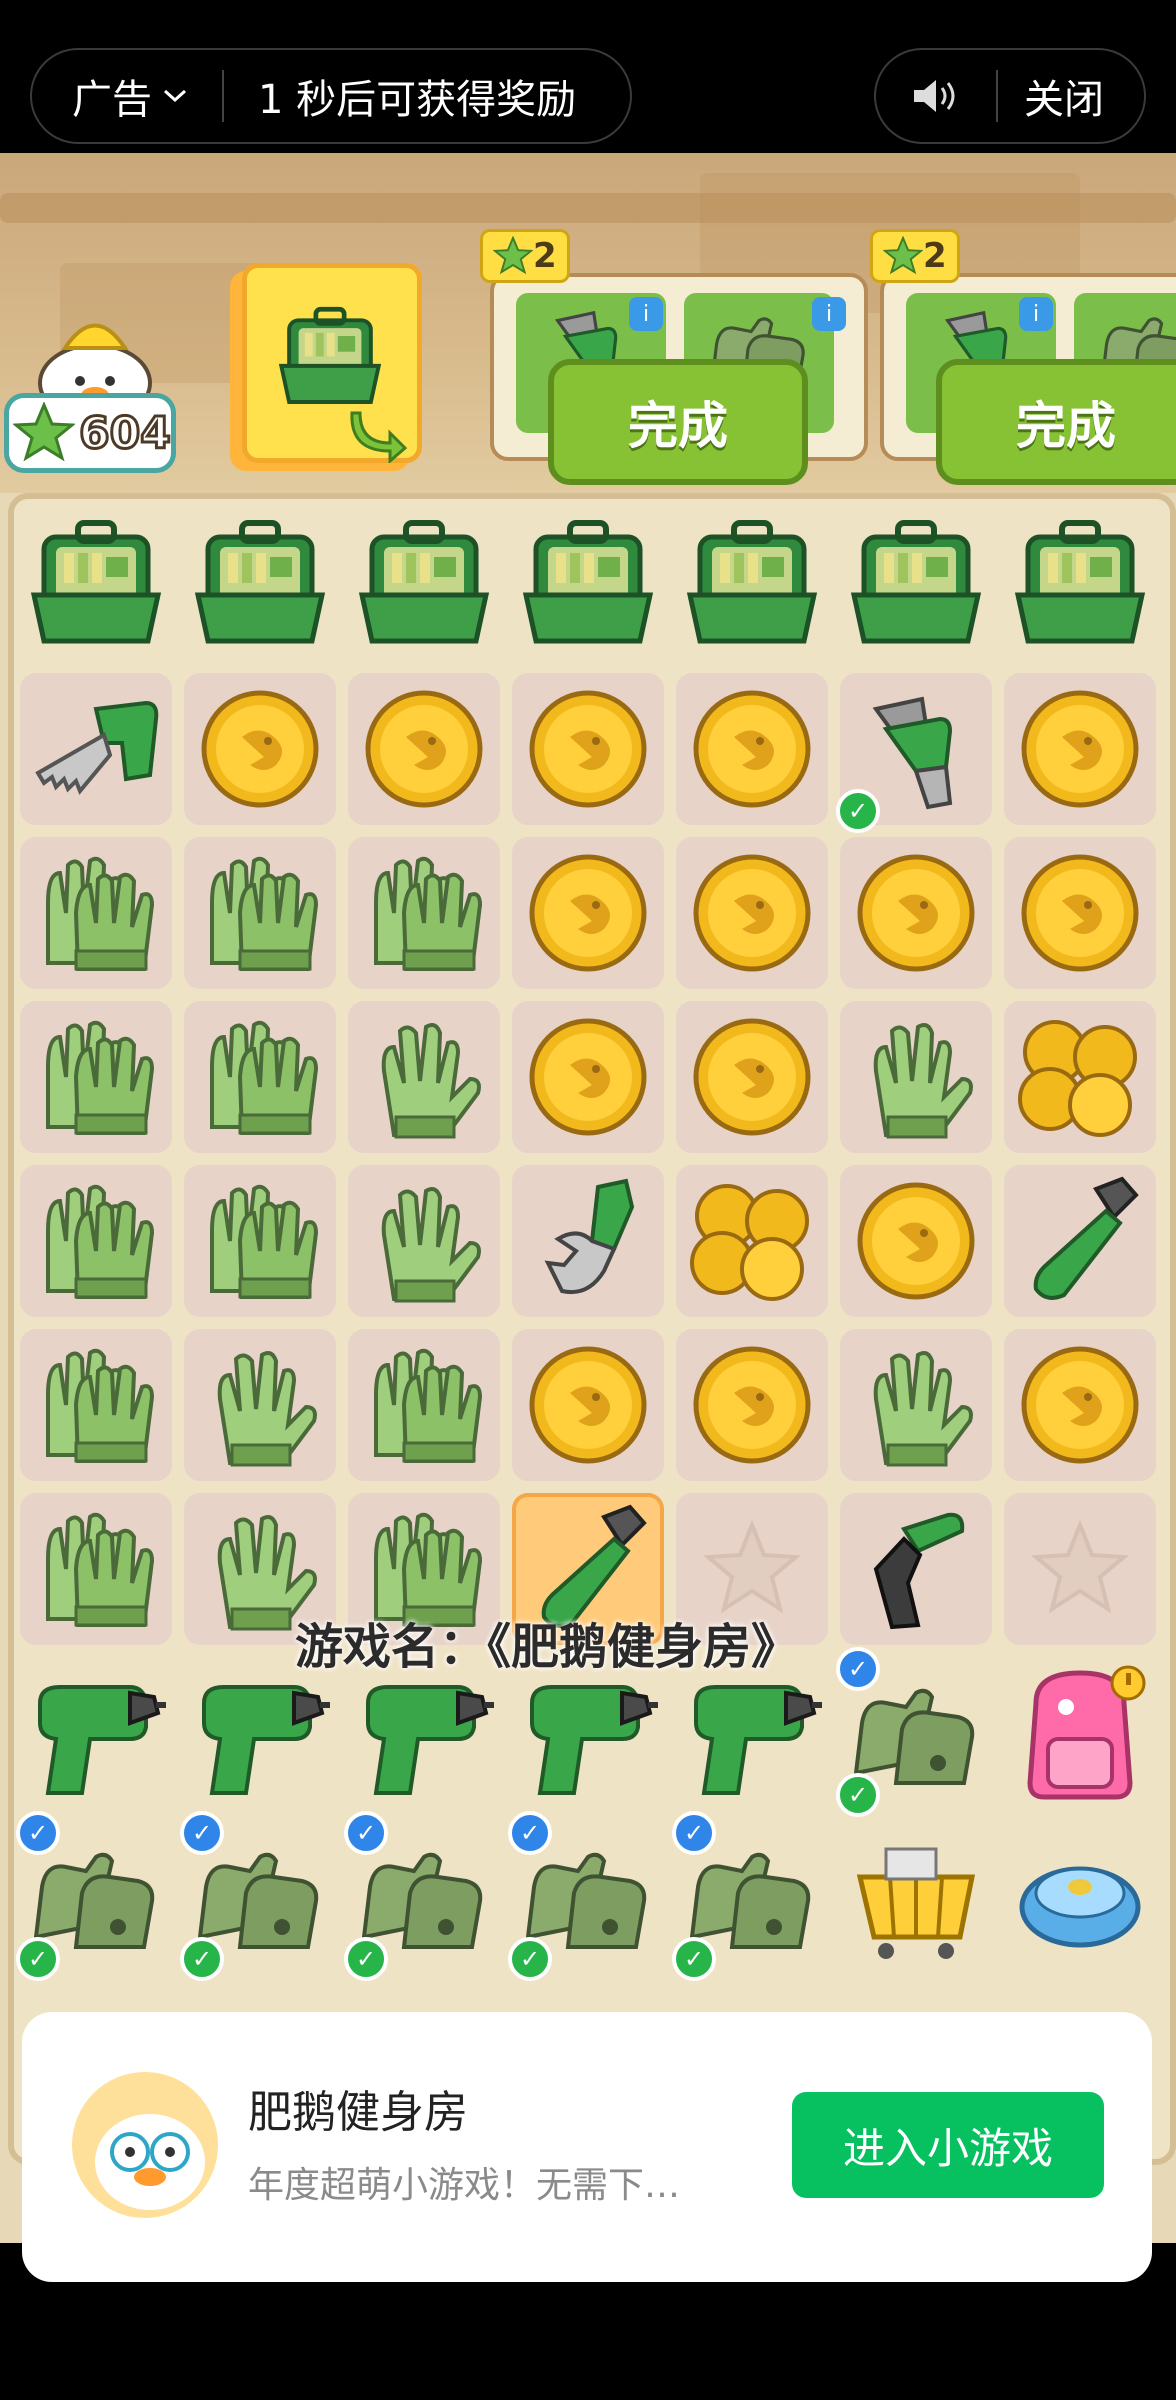 Image resolution: width=1176 pixels, height=2400 pixels. Describe the element at coordinates (417, 100) in the screenshot. I see `reward-countdown: 1 秒后可获得奖励` at that location.